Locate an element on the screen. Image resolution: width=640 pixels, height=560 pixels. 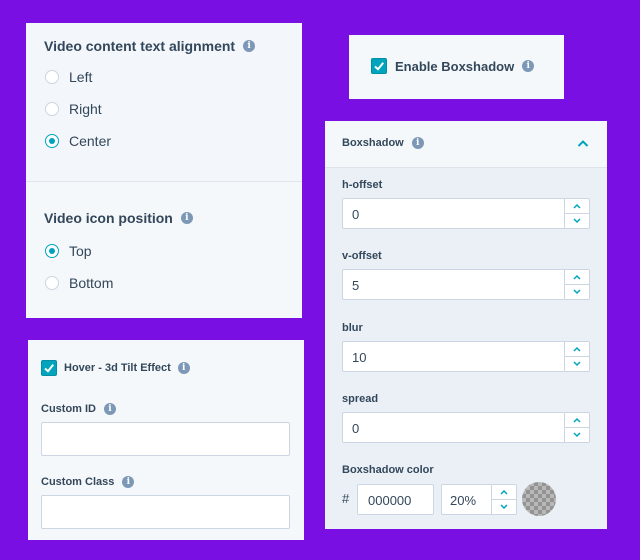
hash-symbol: # is located at coordinates (346, 498).